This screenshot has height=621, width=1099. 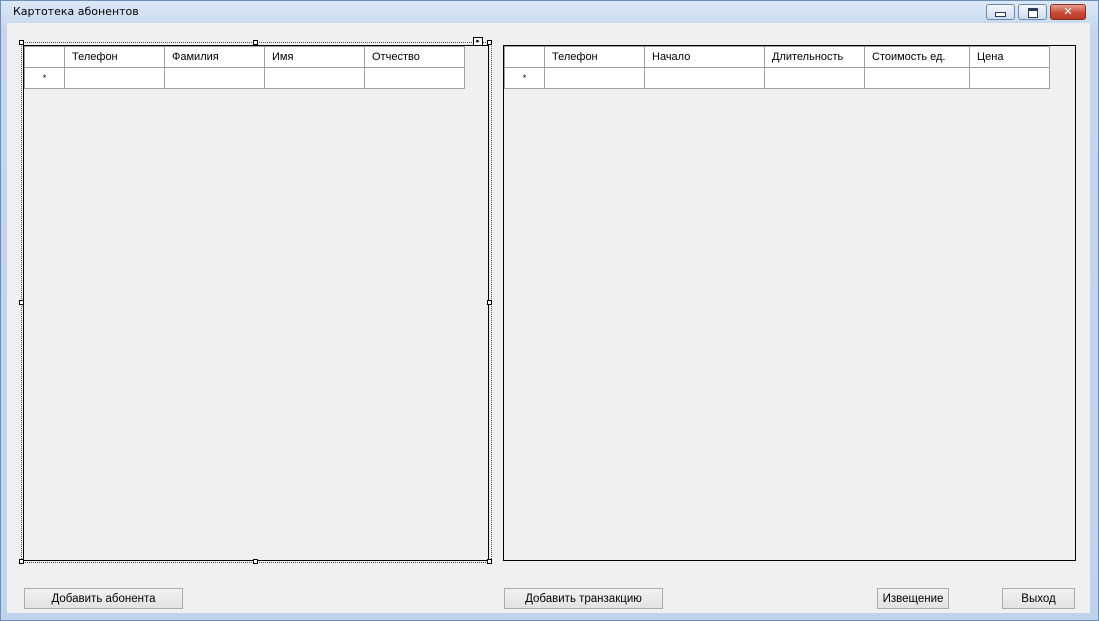 I want to click on cell-surname, so click(x=214, y=78).